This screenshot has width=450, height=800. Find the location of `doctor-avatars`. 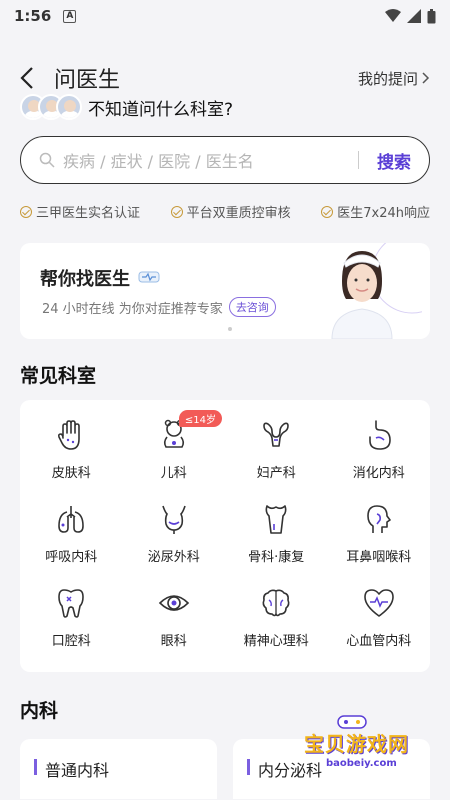

doctor-avatars is located at coordinates (51, 107).